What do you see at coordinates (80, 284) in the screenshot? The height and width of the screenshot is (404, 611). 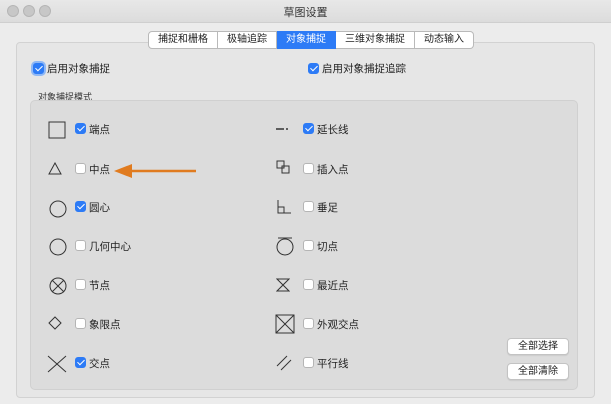 I see `node-checkbox` at bounding box center [80, 284].